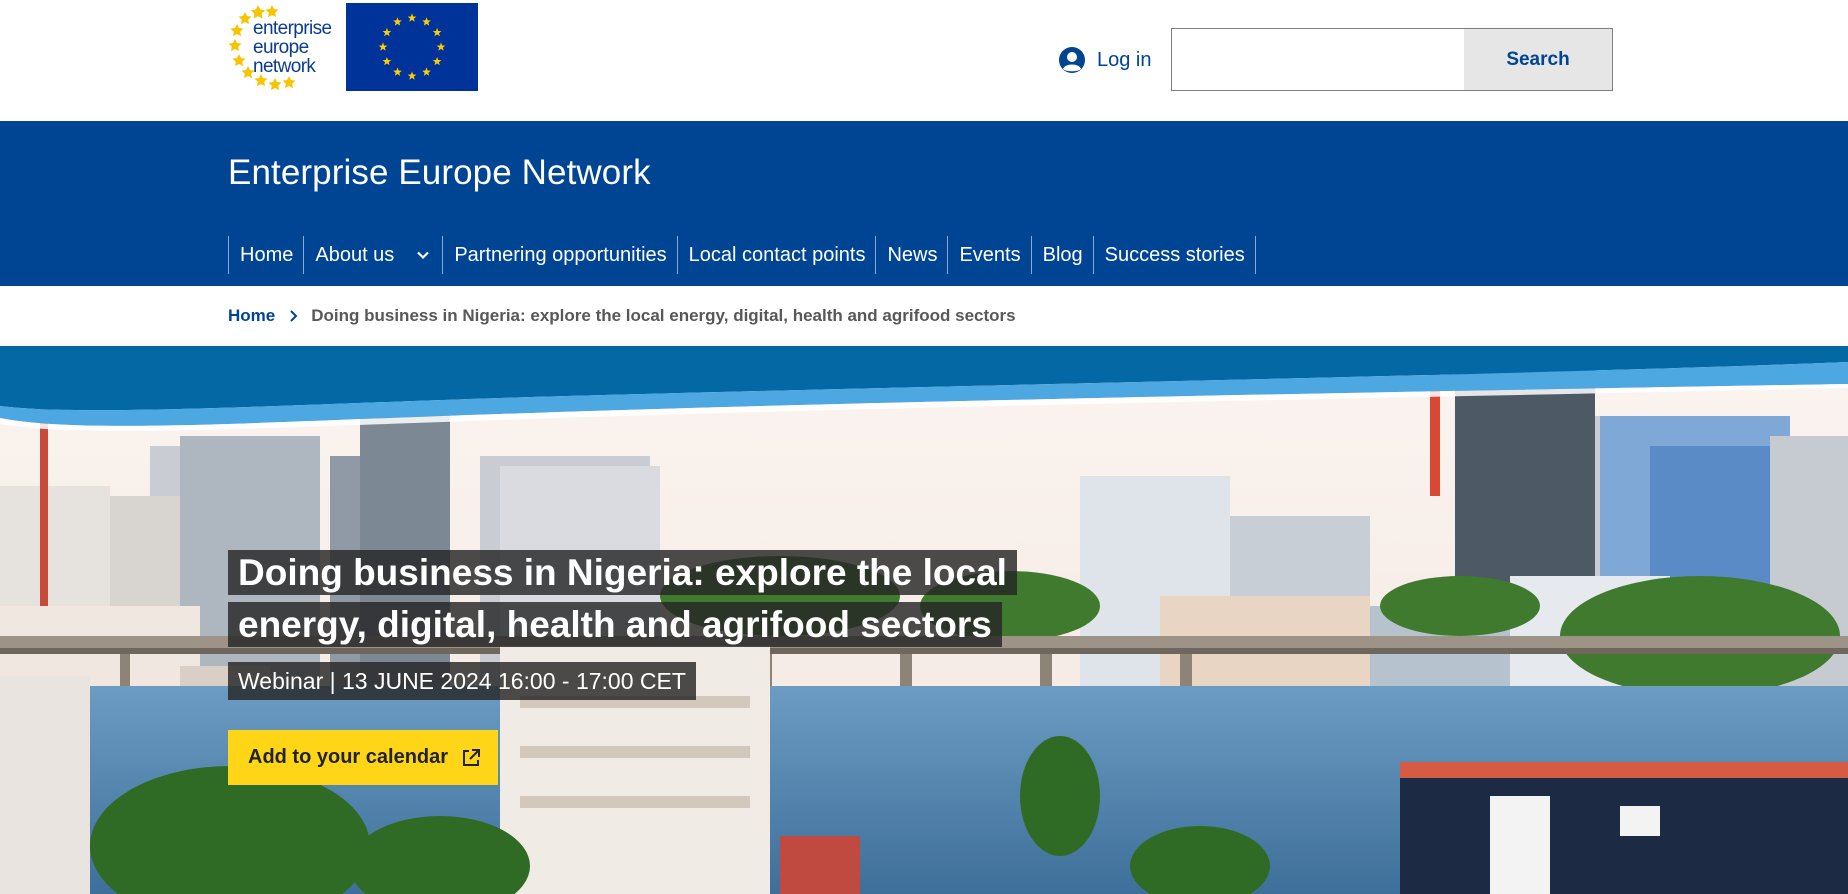 Image resolution: width=1848 pixels, height=894 pixels. I want to click on een-logo-text: enterprise europe network, so click(292, 47).